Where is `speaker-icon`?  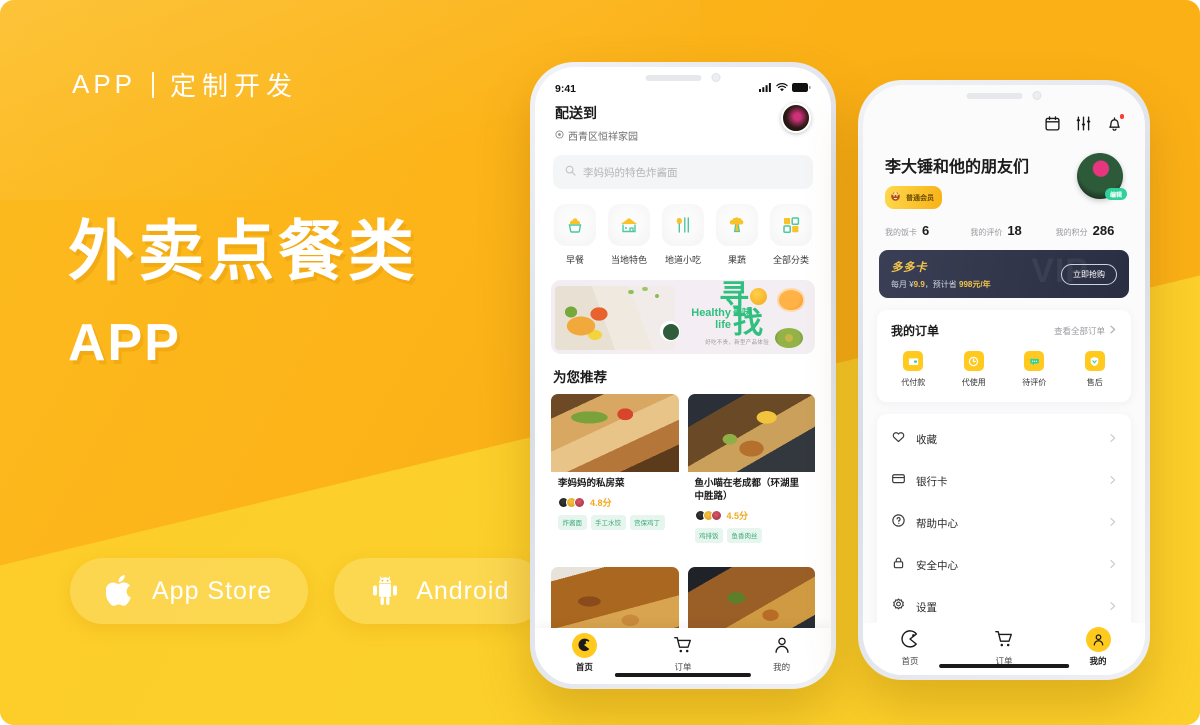 speaker-icon is located at coordinates (994, 95).